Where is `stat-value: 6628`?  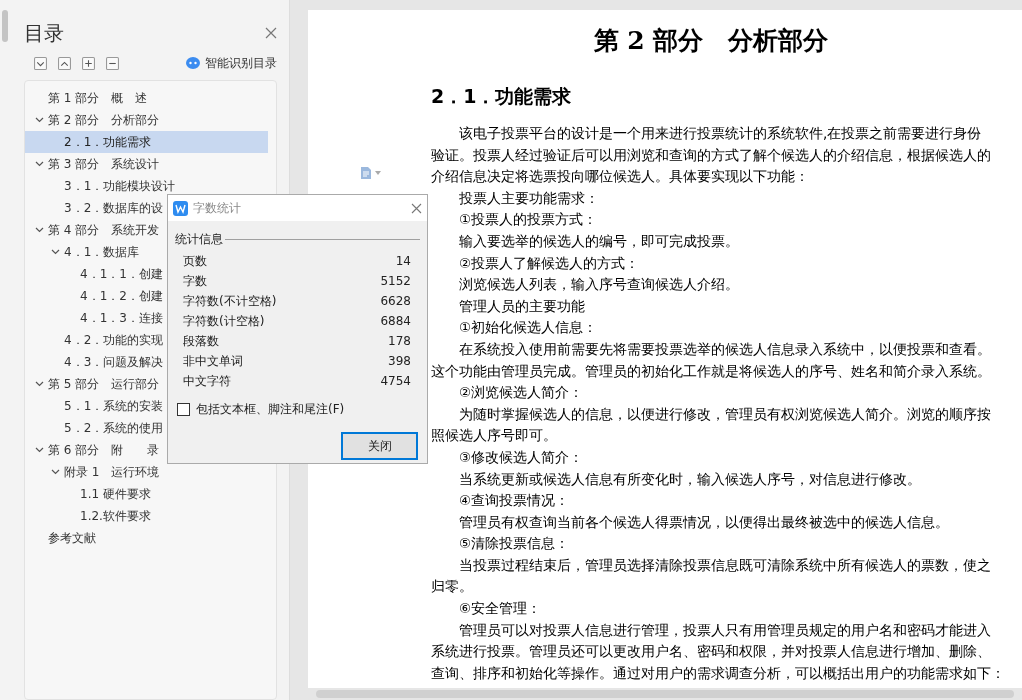
stat-value: 6628 is located at coordinates (395, 301).